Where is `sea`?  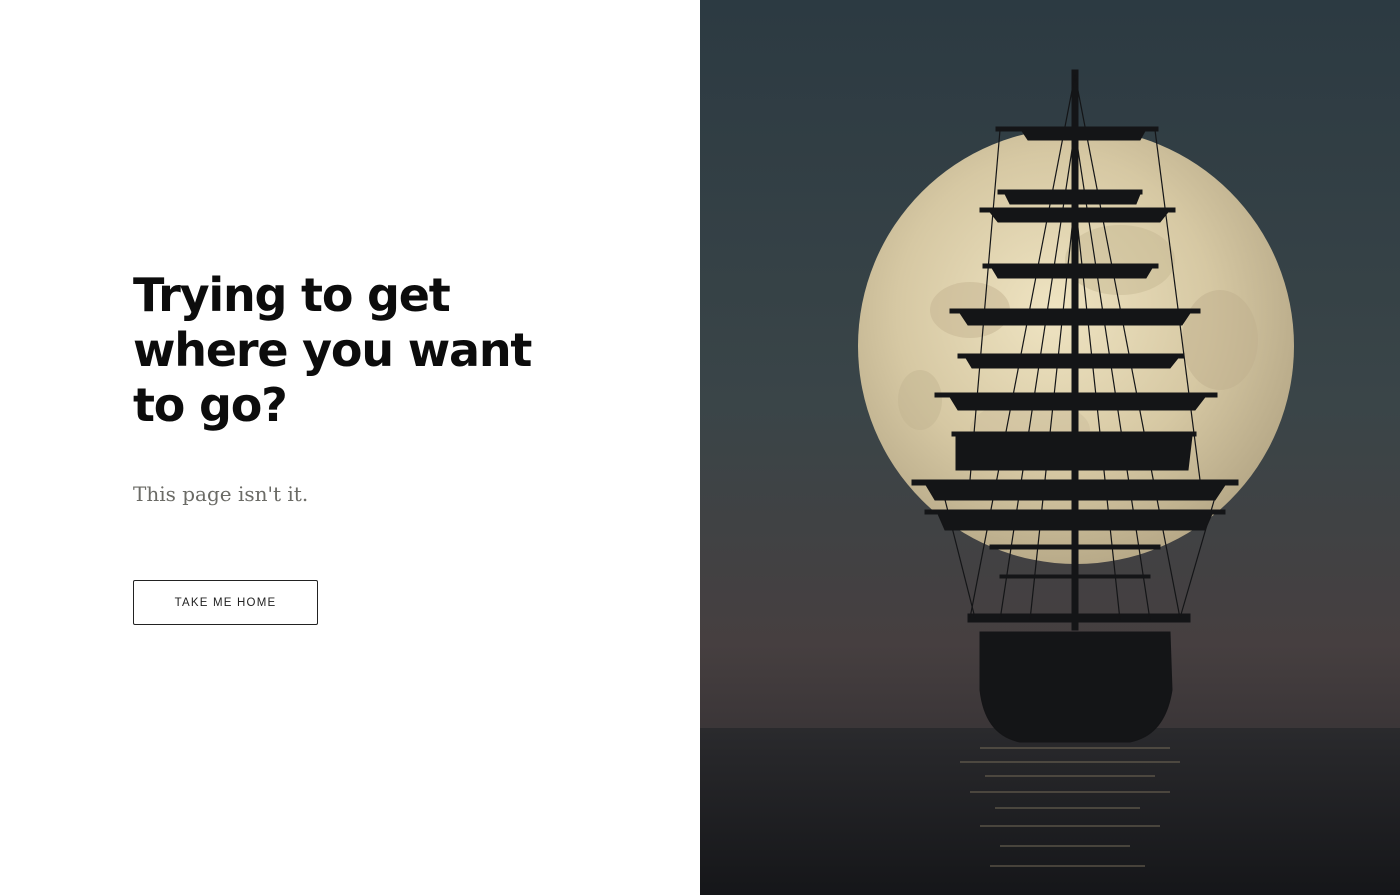
sea is located at coordinates (1050, 811).